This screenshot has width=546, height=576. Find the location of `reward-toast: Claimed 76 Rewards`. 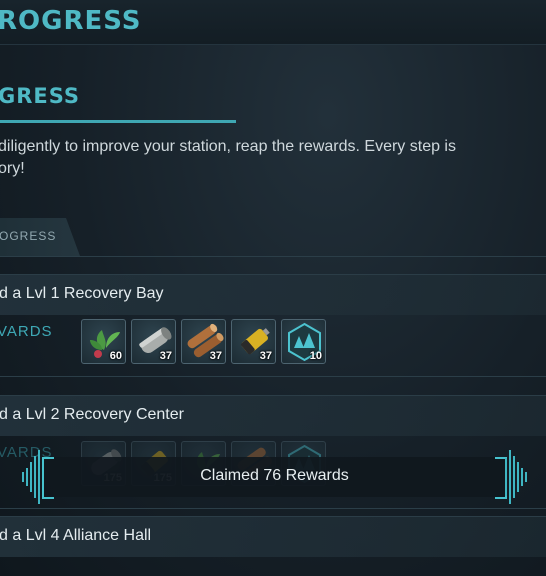

reward-toast: Claimed 76 Rewards is located at coordinates (274, 478).